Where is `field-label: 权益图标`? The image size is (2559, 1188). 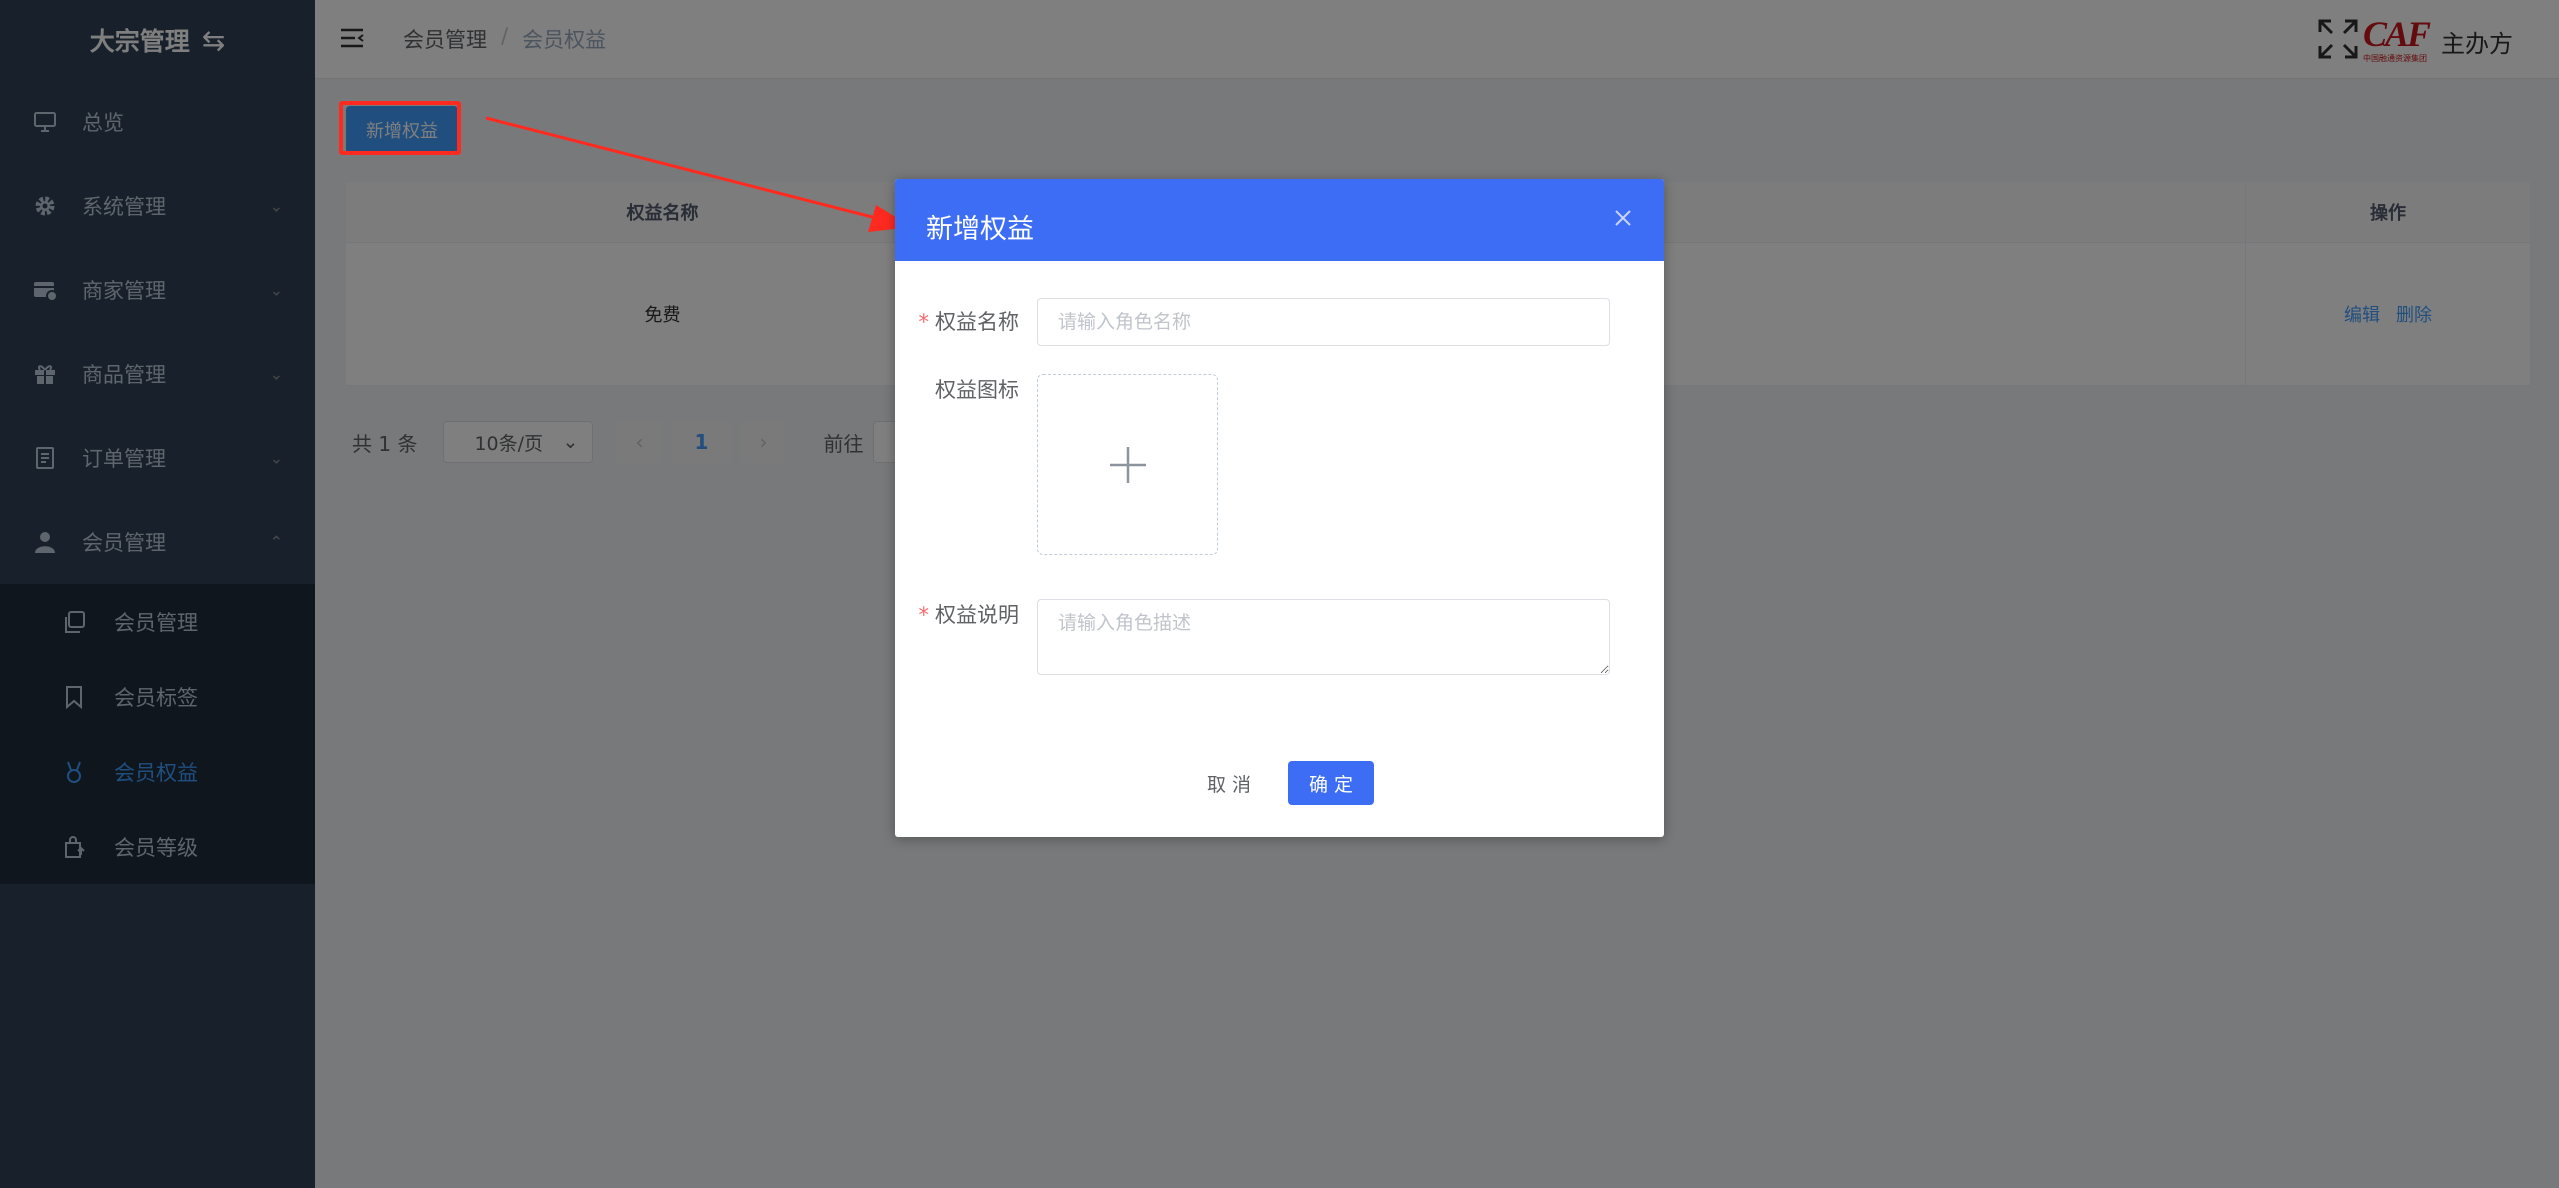 field-label: 权益图标 is located at coordinates (977, 390).